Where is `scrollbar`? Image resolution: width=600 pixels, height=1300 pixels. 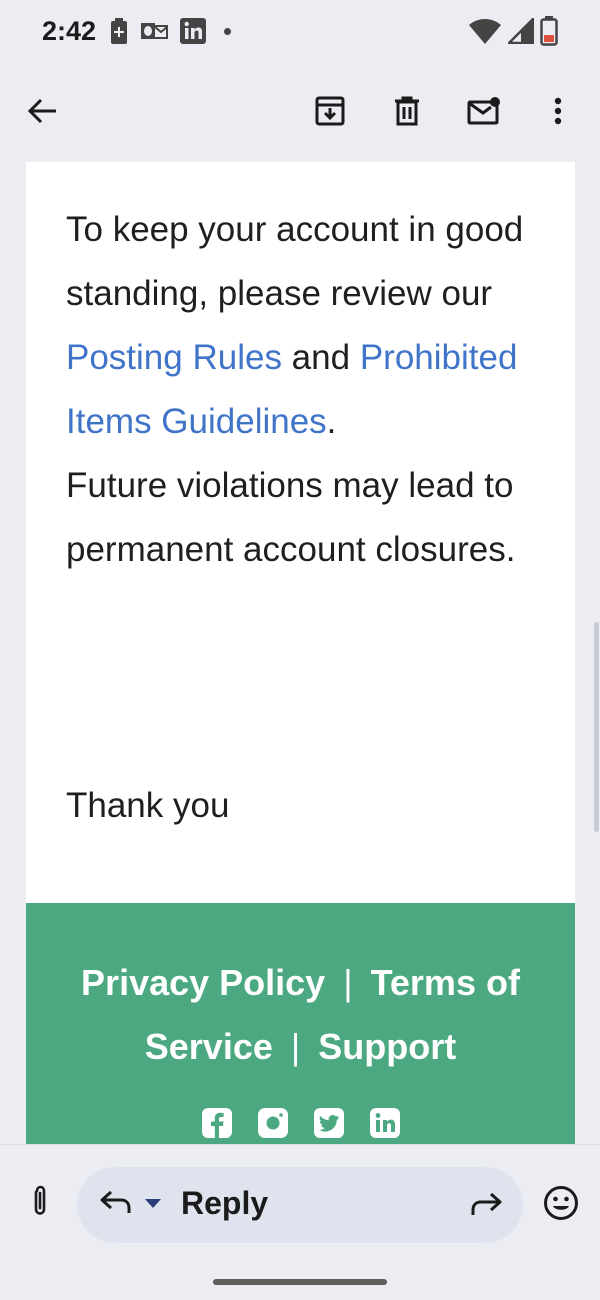 scrollbar is located at coordinates (596, 727).